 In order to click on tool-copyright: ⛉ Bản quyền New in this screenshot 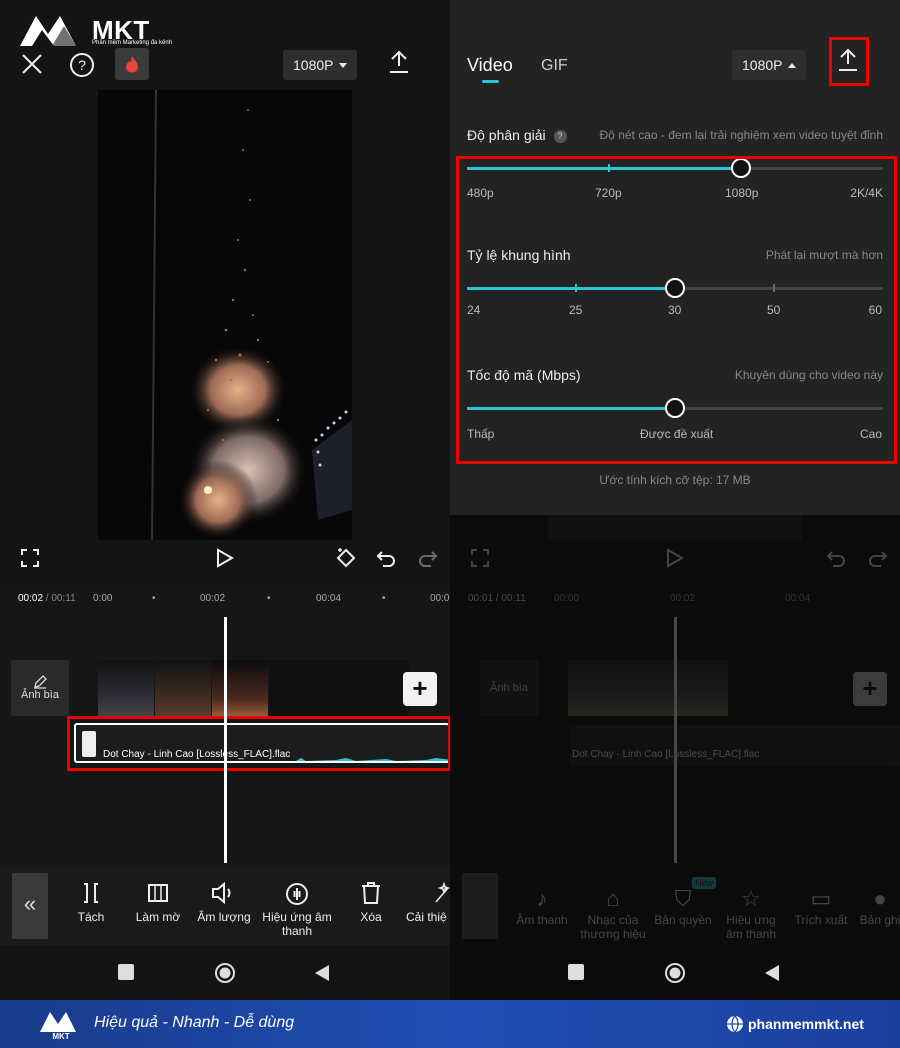, I will do `click(683, 902)`.